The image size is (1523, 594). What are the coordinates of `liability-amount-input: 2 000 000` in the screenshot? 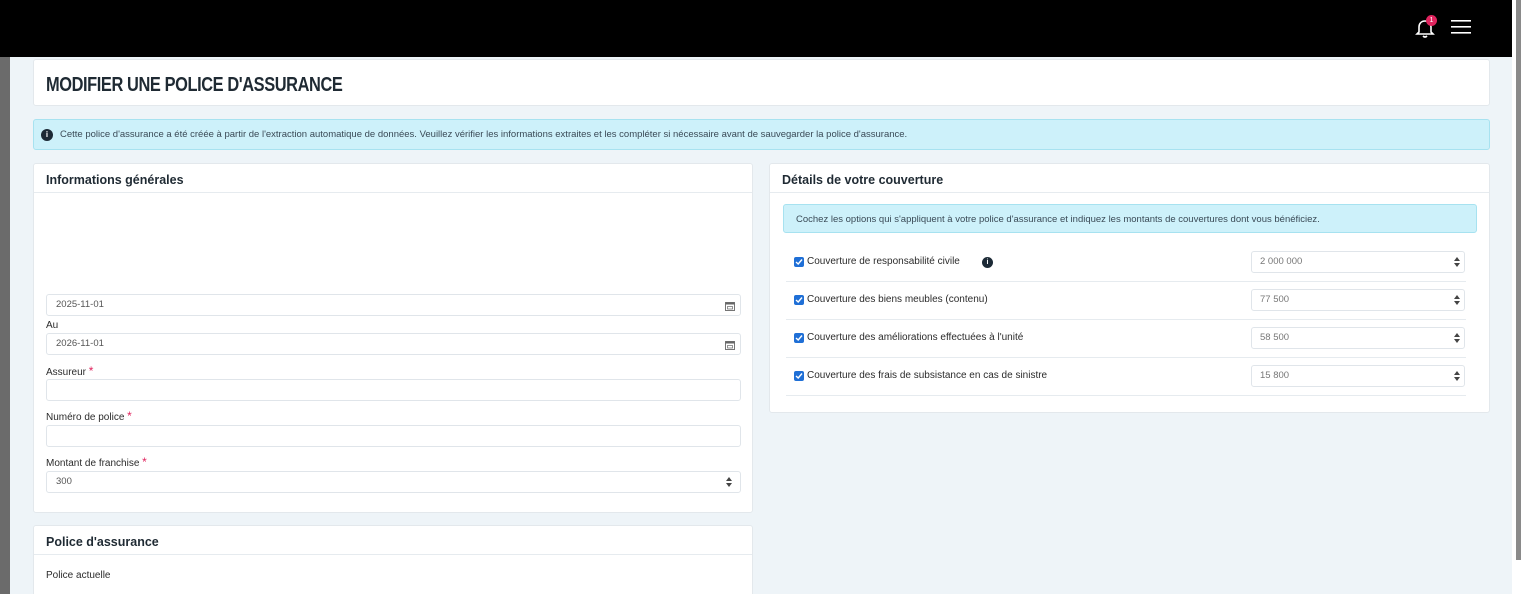 It's located at (1358, 262).